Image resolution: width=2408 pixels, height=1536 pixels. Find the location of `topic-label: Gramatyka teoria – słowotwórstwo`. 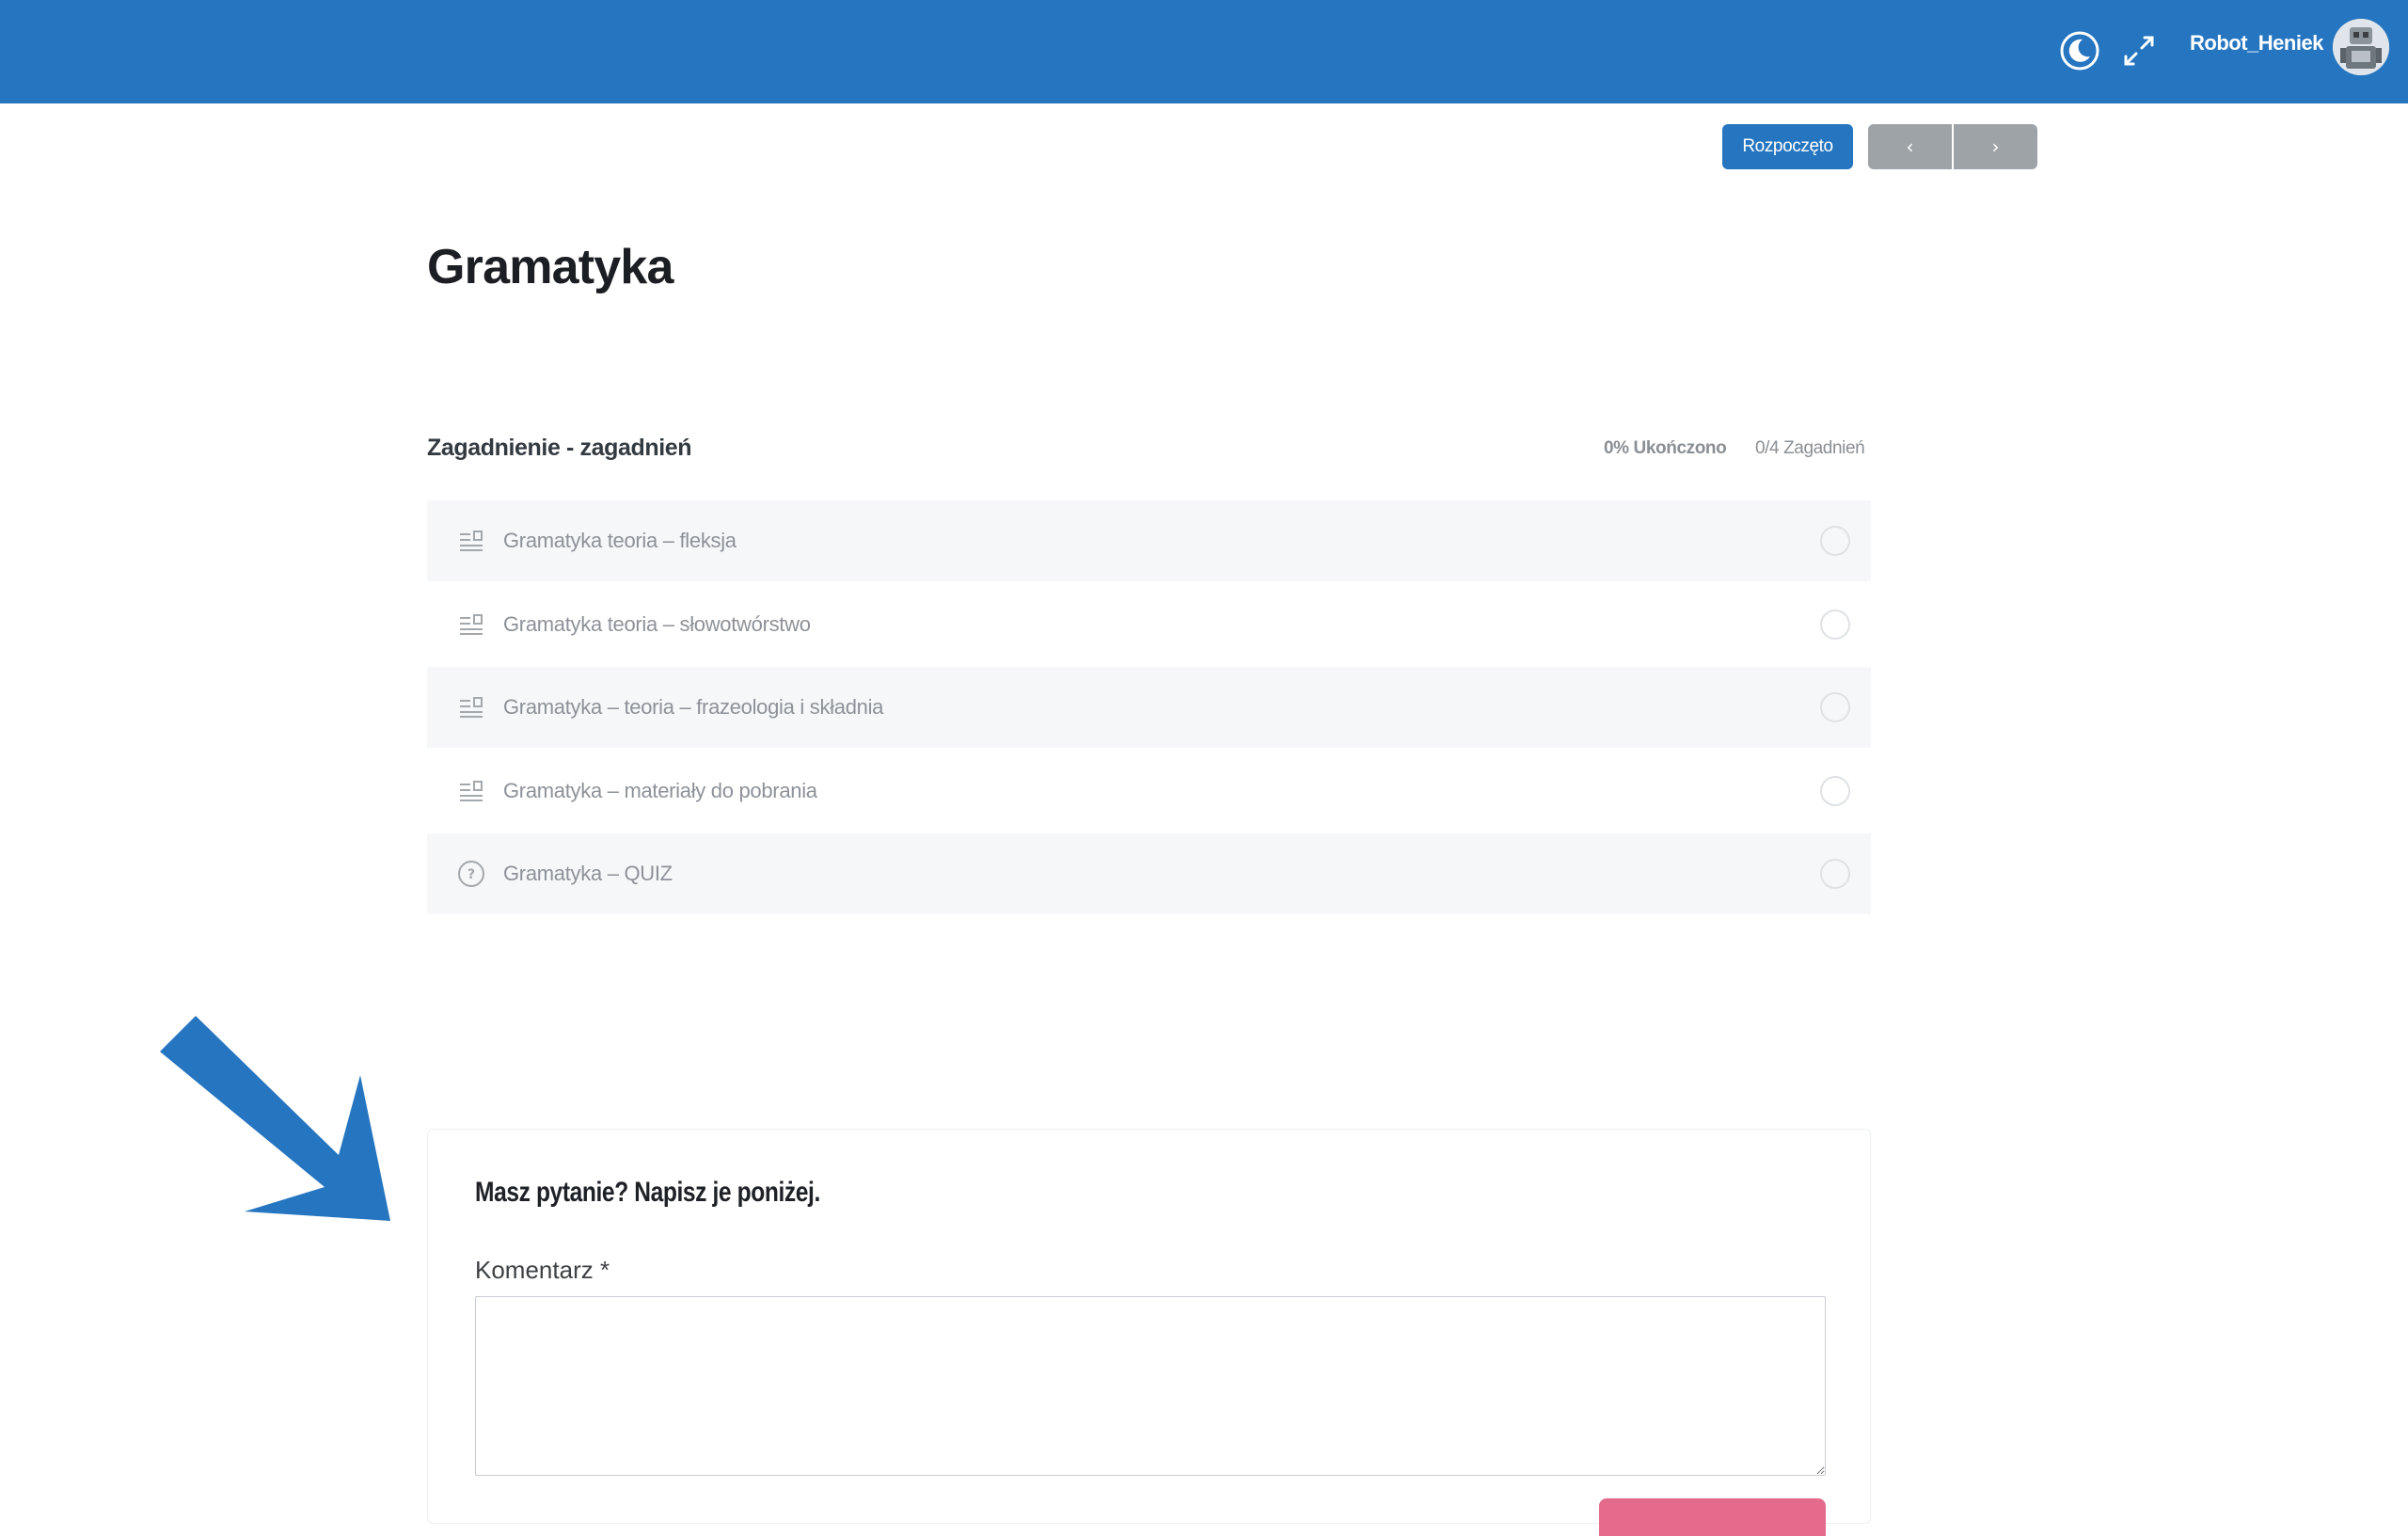

topic-label: Gramatyka teoria – słowotwórstwo is located at coordinates (657, 624).